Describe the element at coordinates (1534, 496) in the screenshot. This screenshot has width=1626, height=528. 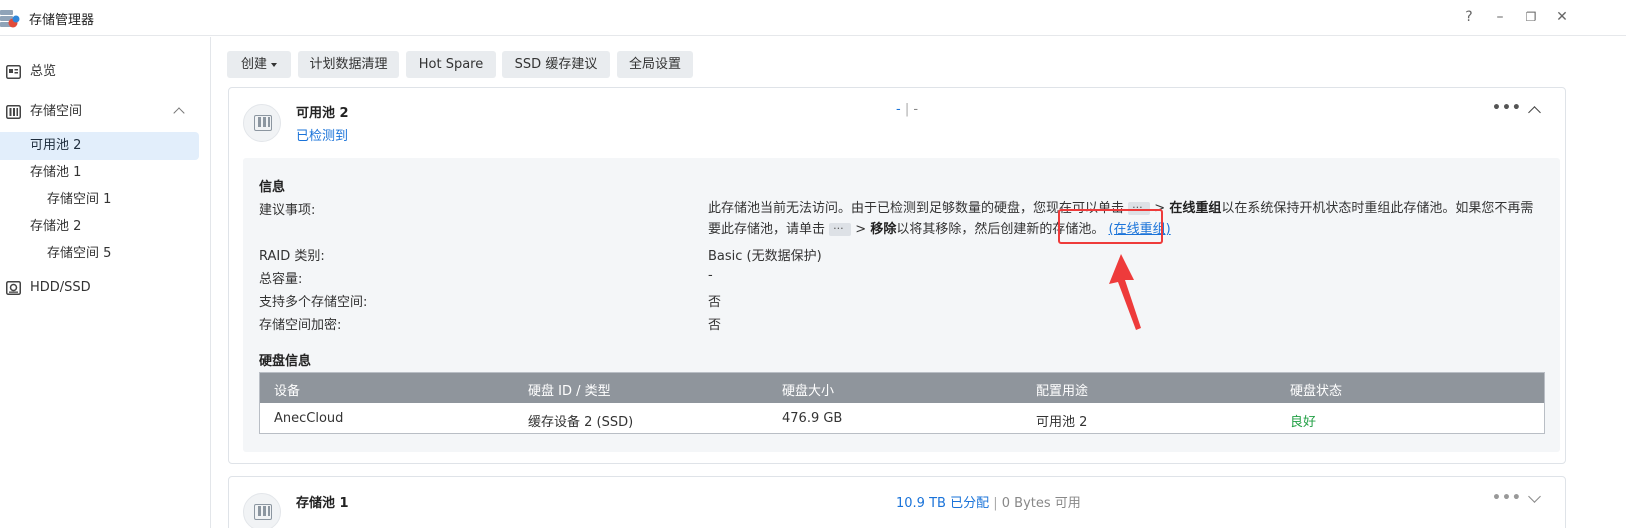
I see `chevron-down-icon` at that location.